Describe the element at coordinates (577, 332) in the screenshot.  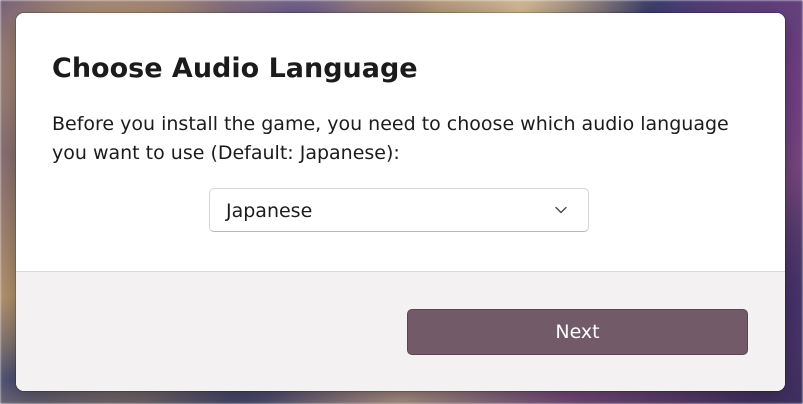
I see `next-button: Next` at that location.